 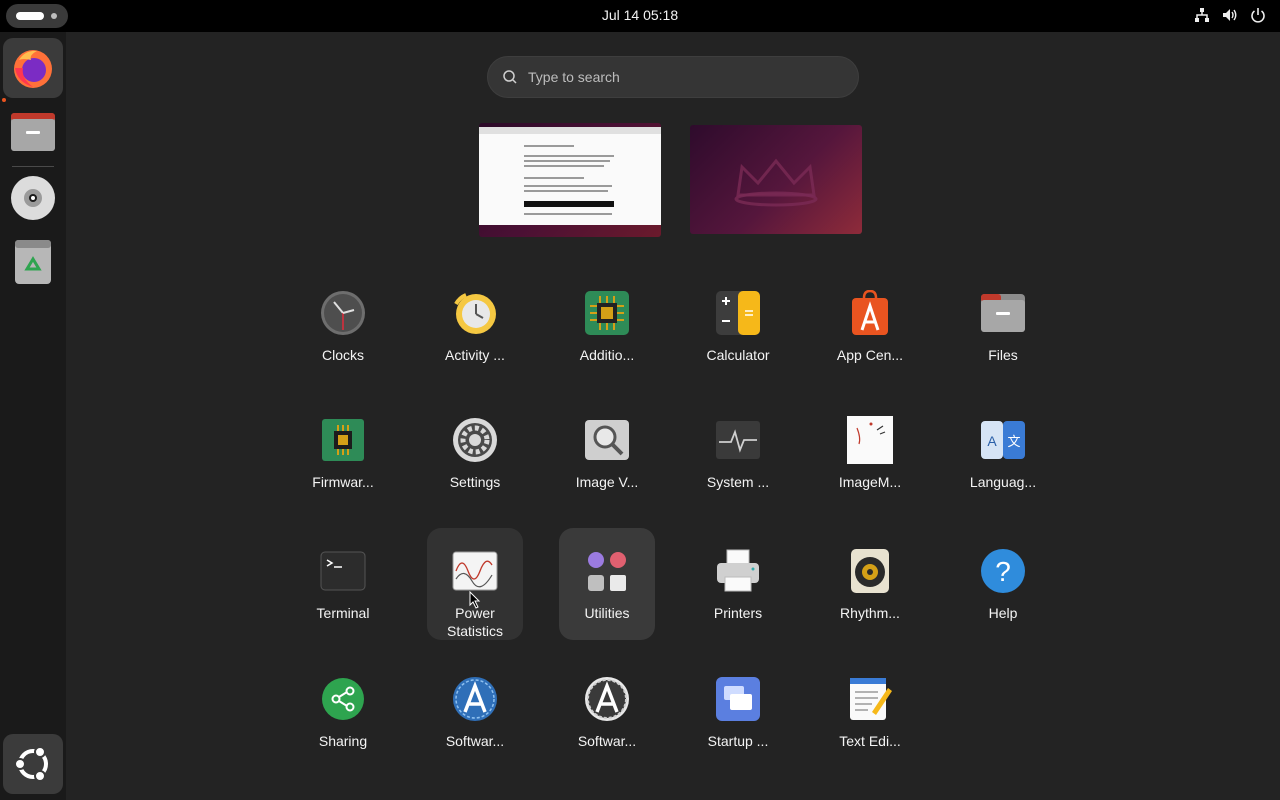 I want to click on power-statistics-icon, so click(x=475, y=571).